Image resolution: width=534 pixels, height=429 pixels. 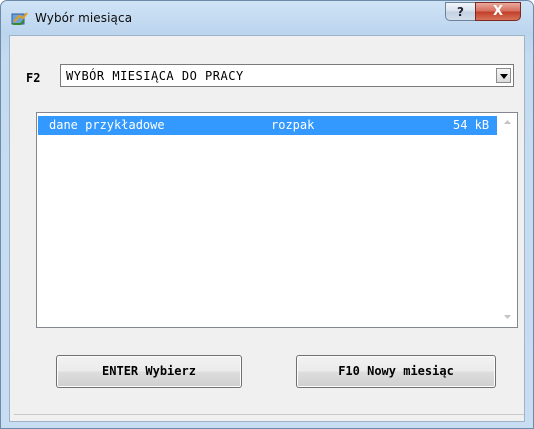 What do you see at coordinates (149, 371) in the screenshot?
I see `select-button: ENTER Wybierz` at bounding box center [149, 371].